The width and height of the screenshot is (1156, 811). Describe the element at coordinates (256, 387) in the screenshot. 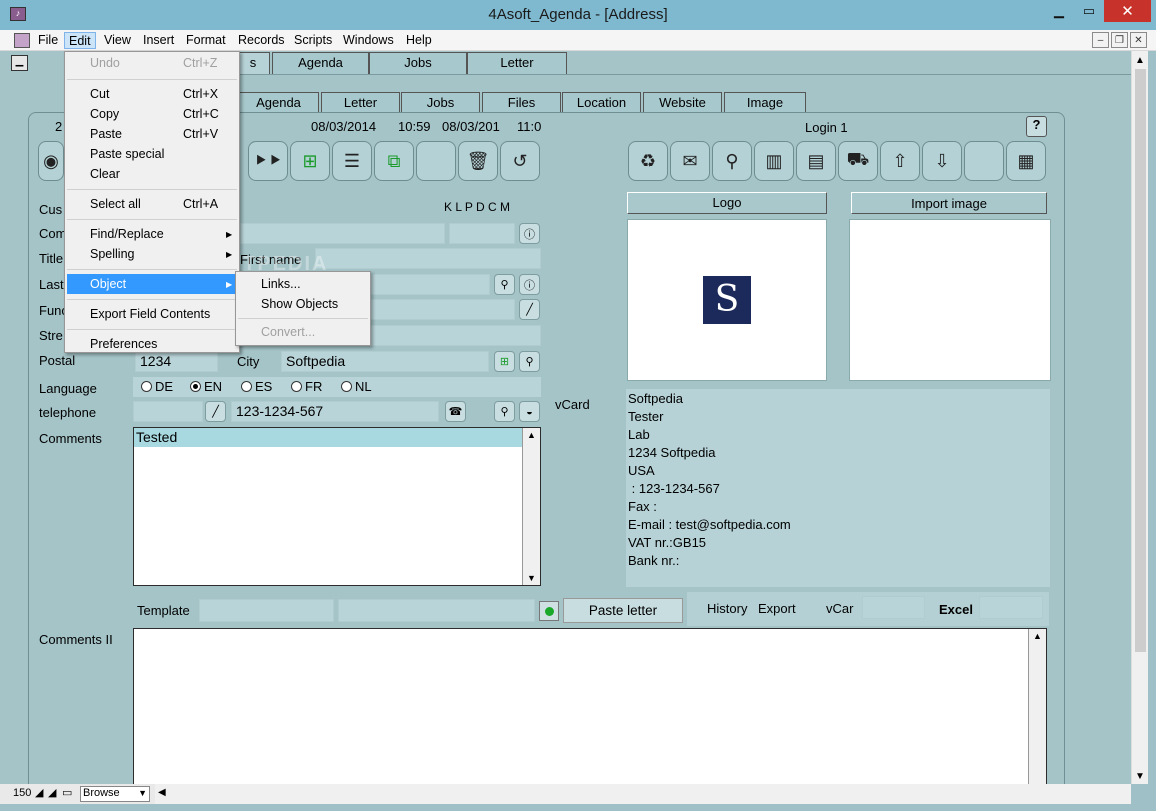

I see `lang-radio-es: ES` at that location.